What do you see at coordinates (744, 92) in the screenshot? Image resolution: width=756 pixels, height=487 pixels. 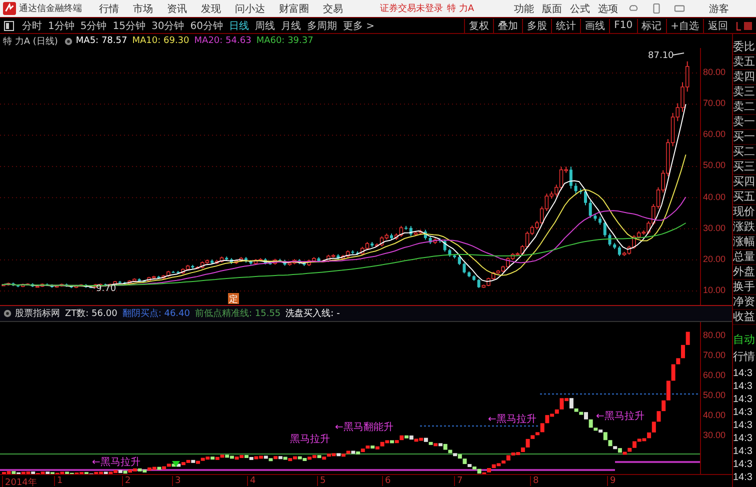 I see `quote-field-label: 卖三` at bounding box center [744, 92].